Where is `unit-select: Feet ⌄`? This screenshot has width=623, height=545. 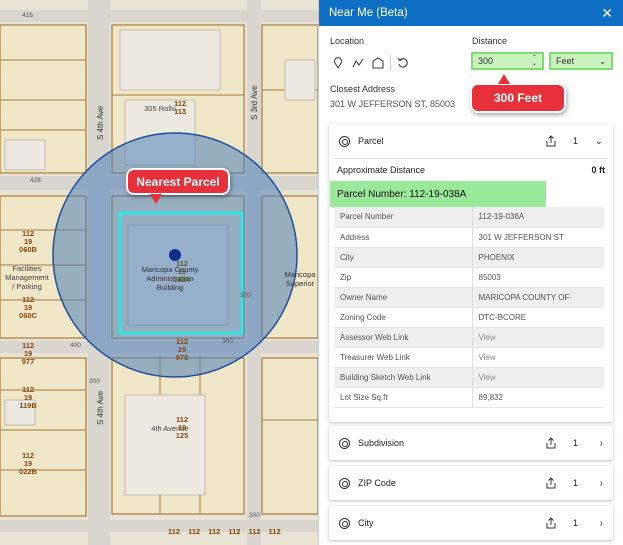 unit-select: Feet ⌄ is located at coordinates (581, 61).